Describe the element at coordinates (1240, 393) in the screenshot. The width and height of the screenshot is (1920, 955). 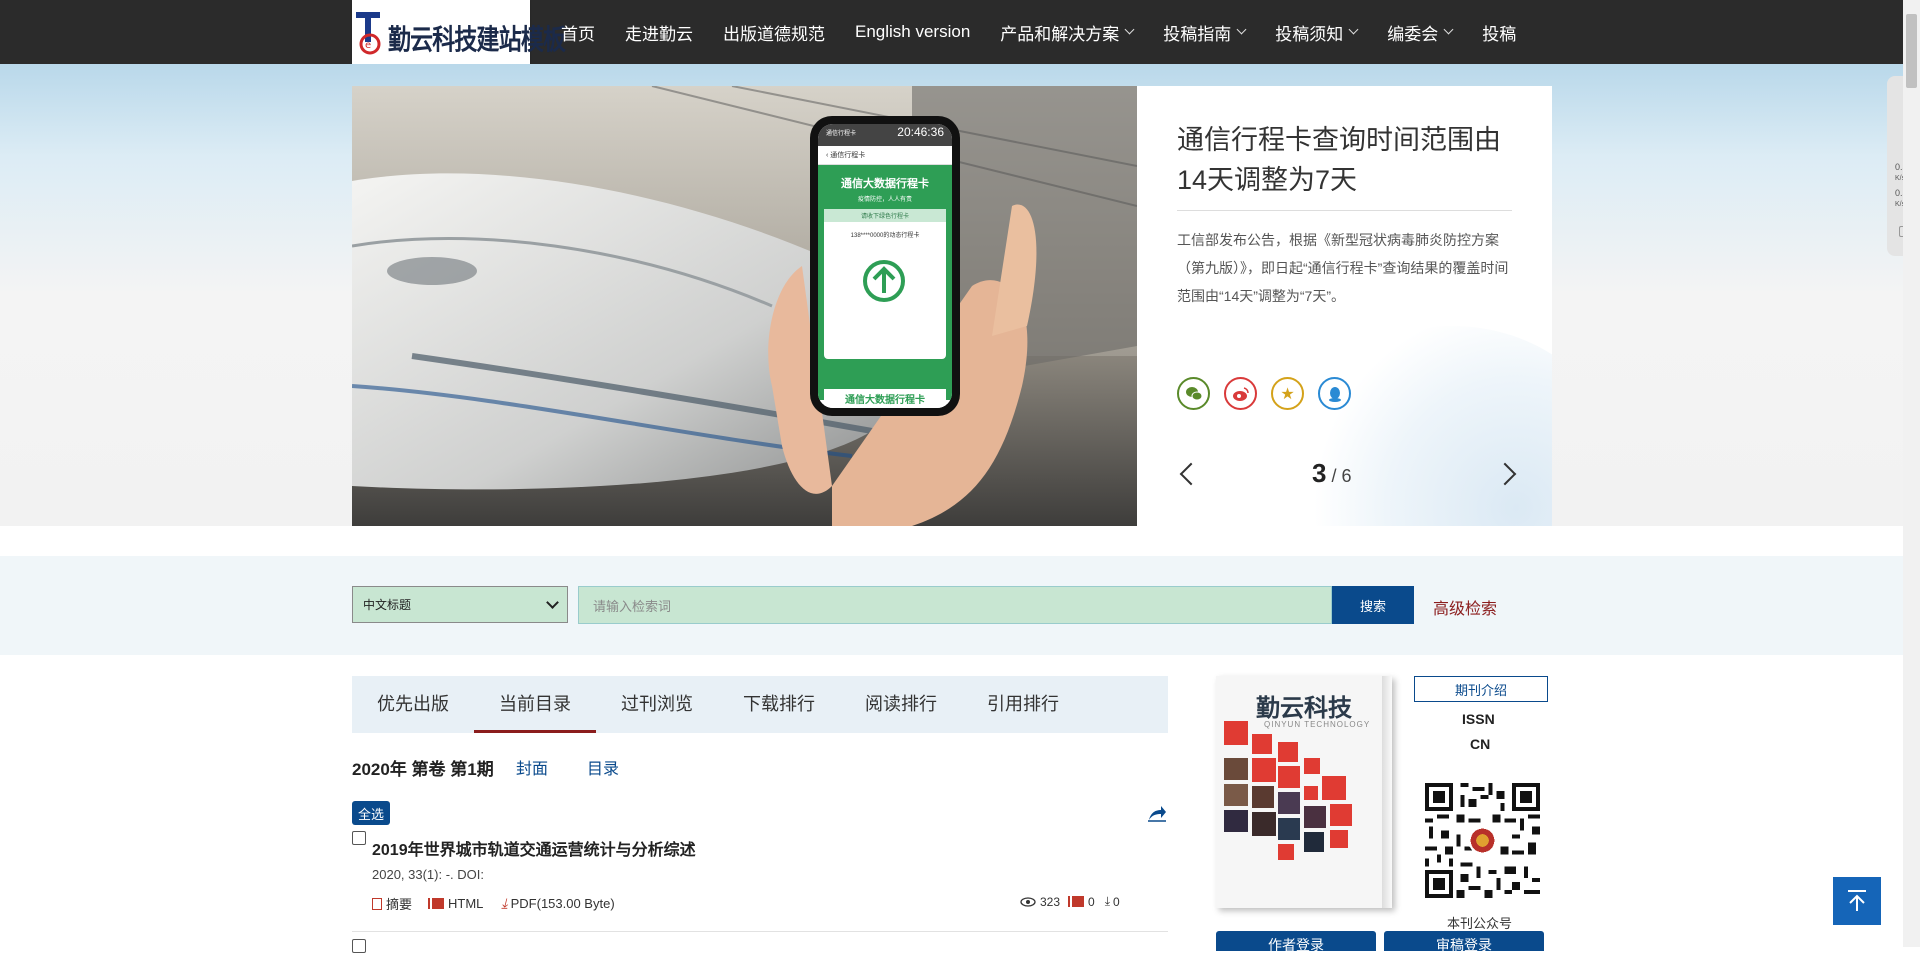
I see `weibo-icon` at that location.